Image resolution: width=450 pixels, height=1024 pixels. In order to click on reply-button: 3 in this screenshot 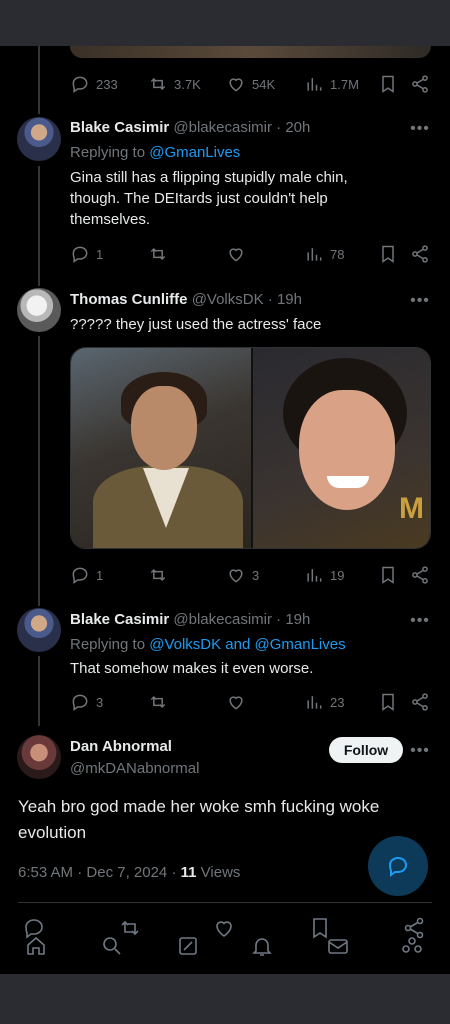, I will do `click(86, 702)`.